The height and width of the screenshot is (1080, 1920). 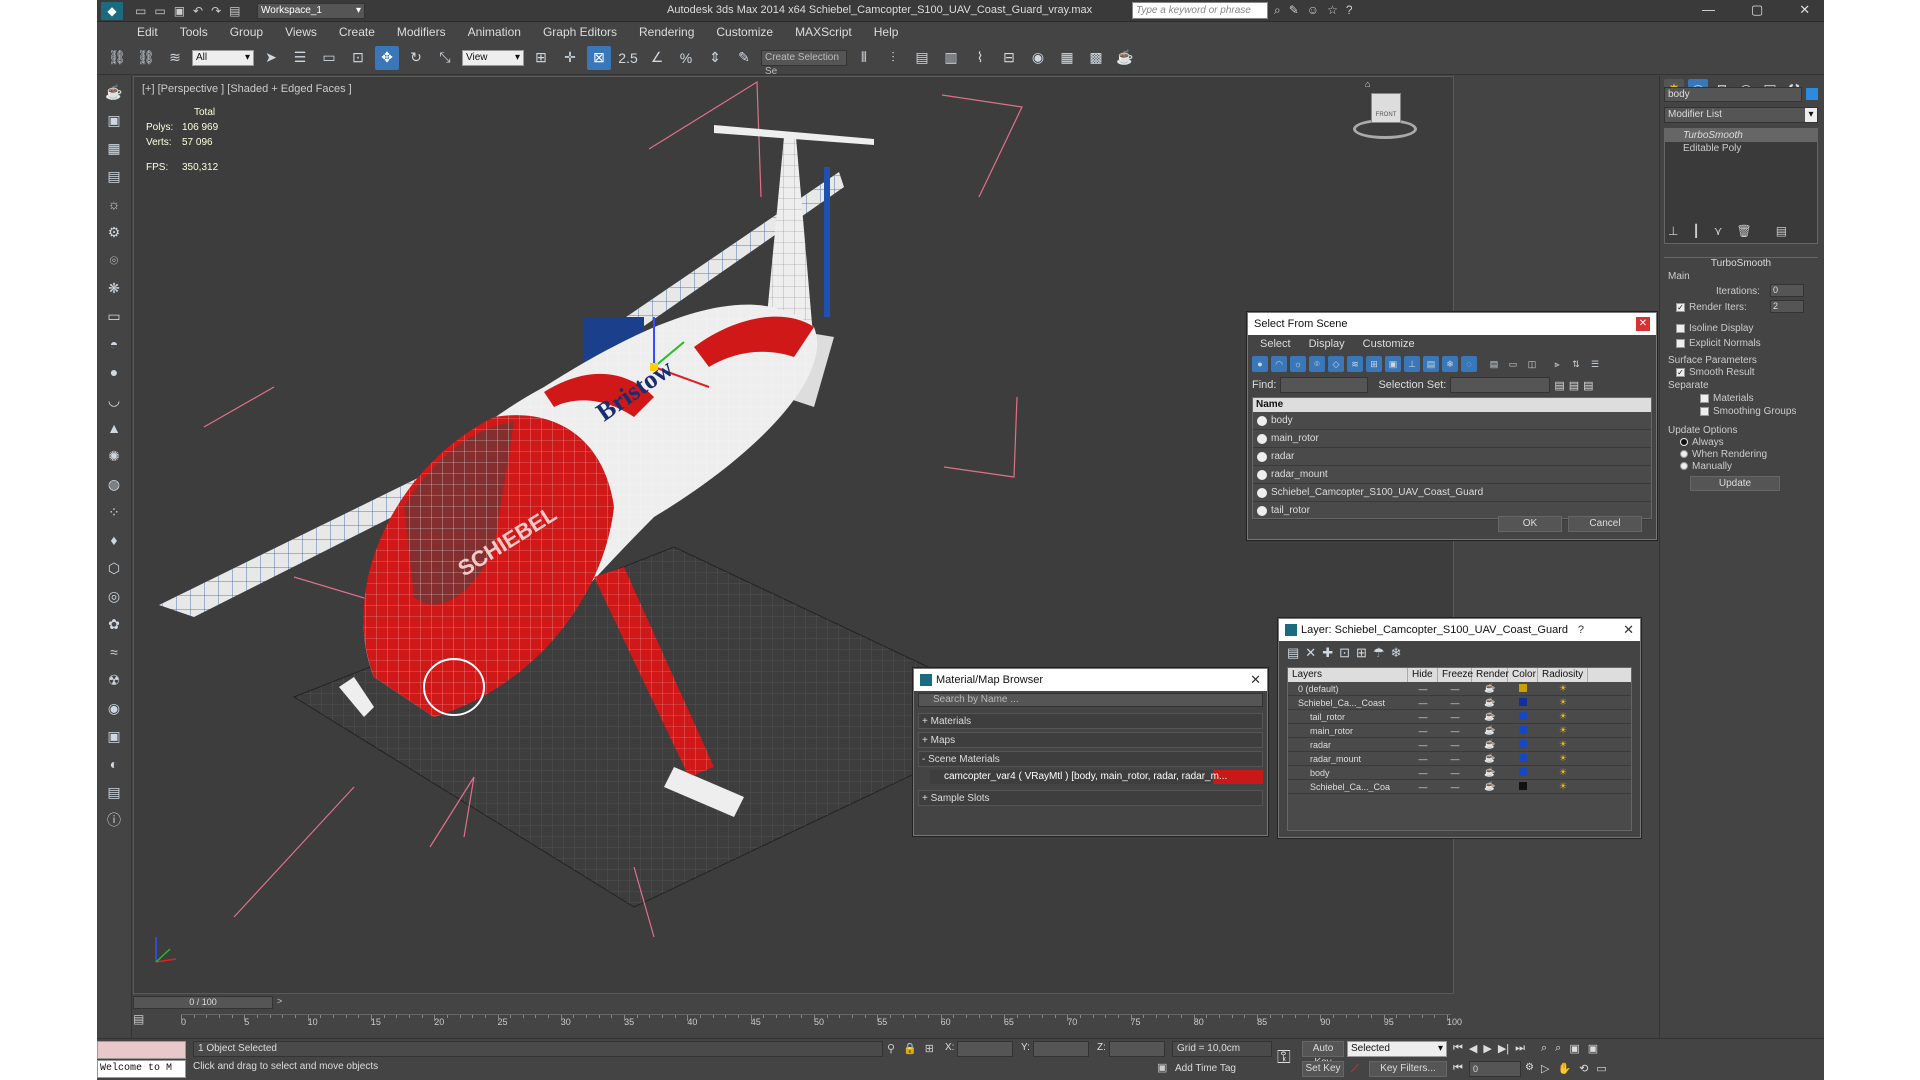 I want to click on select-object-icon: ➤, so click(x=271, y=58).